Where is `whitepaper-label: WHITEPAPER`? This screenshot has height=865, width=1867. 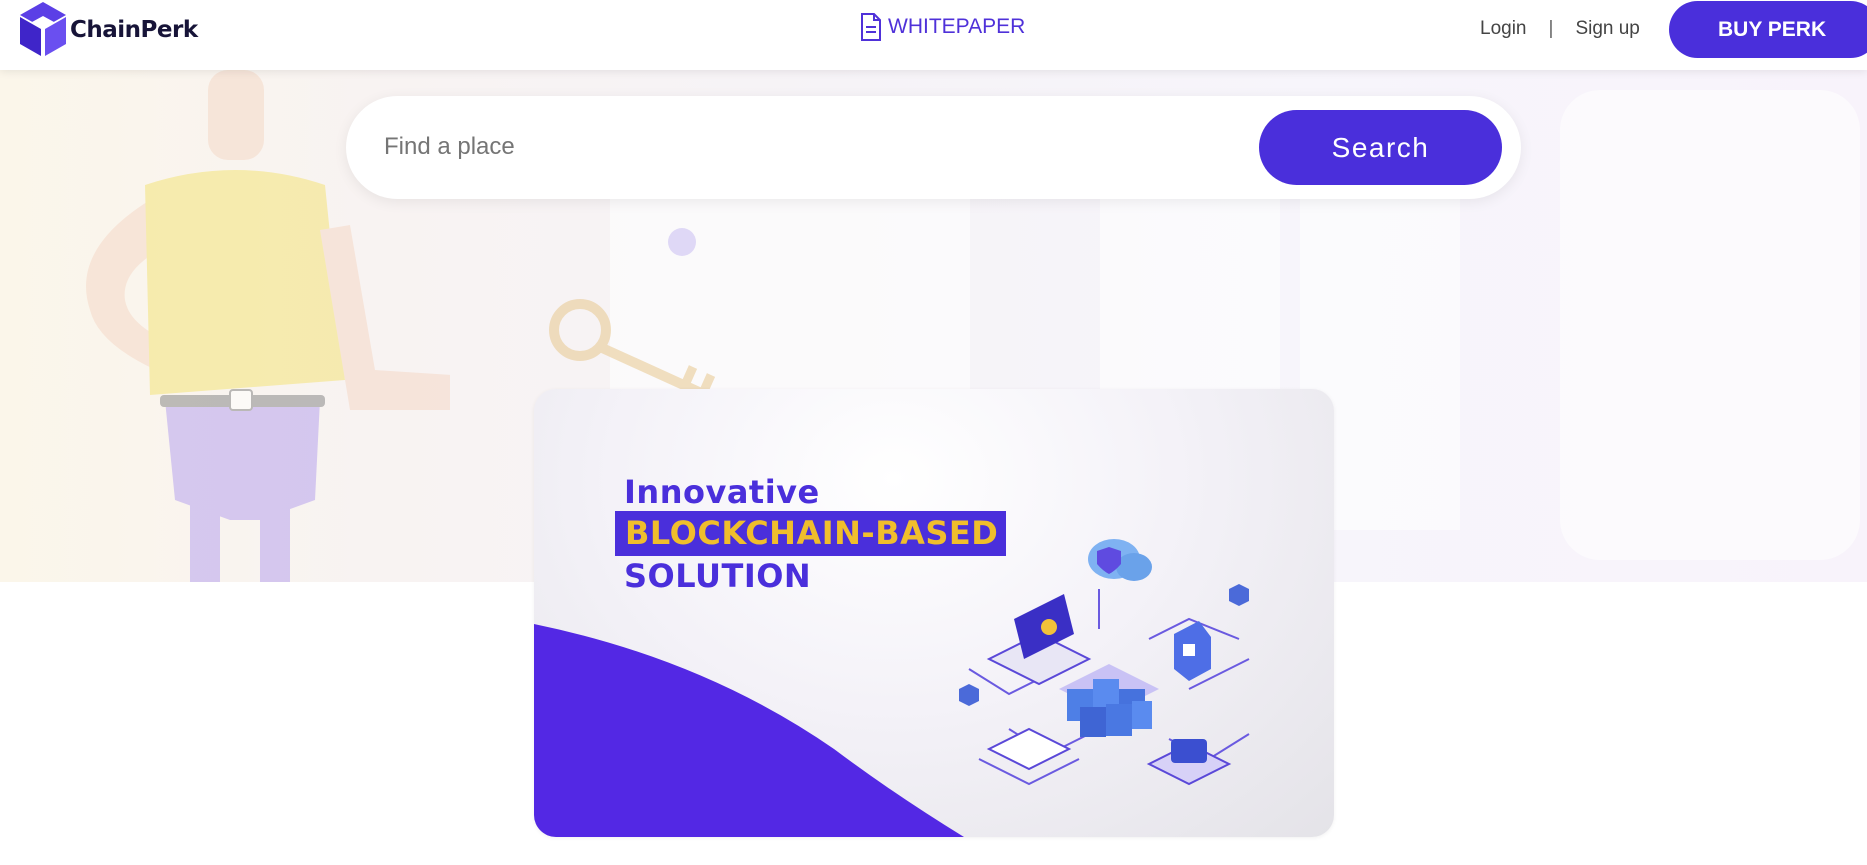 whitepaper-label: WHITEPAPER is located at coordinates (957, 26).